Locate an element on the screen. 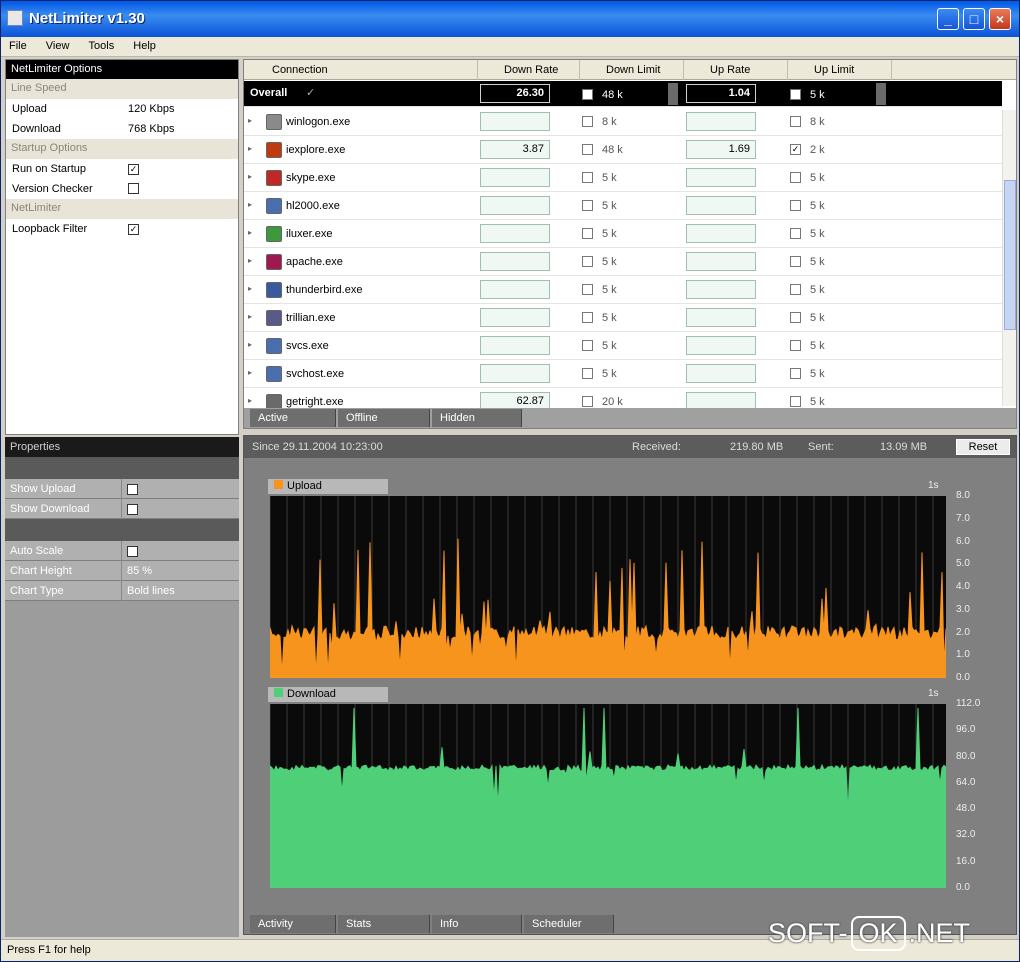 The image size is (1020, 962). property-chart-height: Chart Height 85 % is located at coordinates (122, 571).